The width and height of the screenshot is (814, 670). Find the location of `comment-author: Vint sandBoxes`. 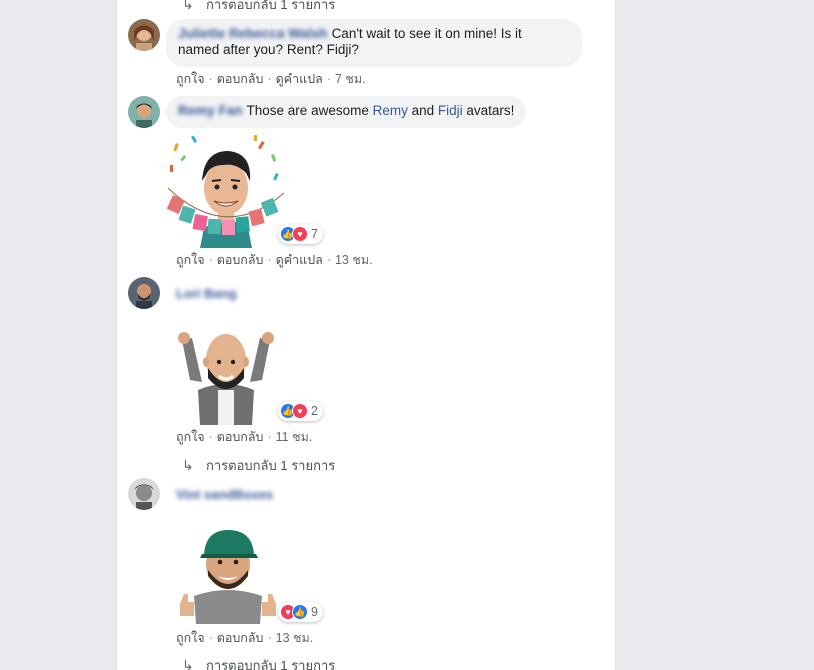

comment-author: Vint sandBoxes is located at coordinates (224, 494).